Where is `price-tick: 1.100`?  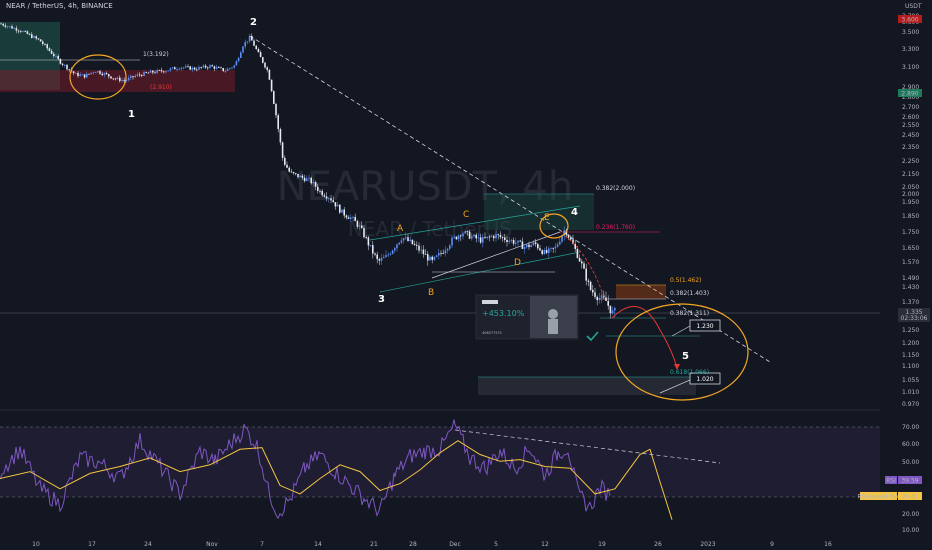
price-tick: 1.100 is located at coordinates (910, 366).